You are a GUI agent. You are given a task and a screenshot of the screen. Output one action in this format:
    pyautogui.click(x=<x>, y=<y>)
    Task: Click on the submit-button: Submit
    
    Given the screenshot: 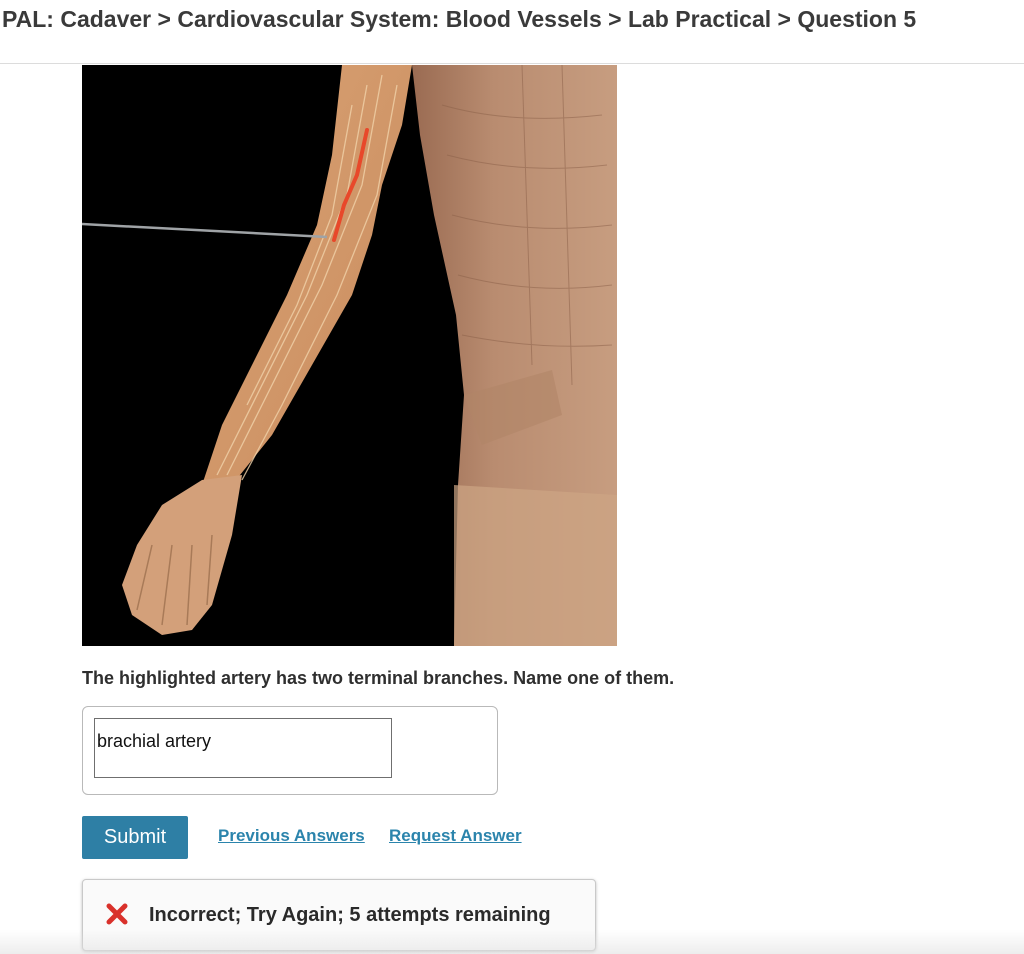 What is the action you would take?
    pyautogui.click(x=135, y=837)
    